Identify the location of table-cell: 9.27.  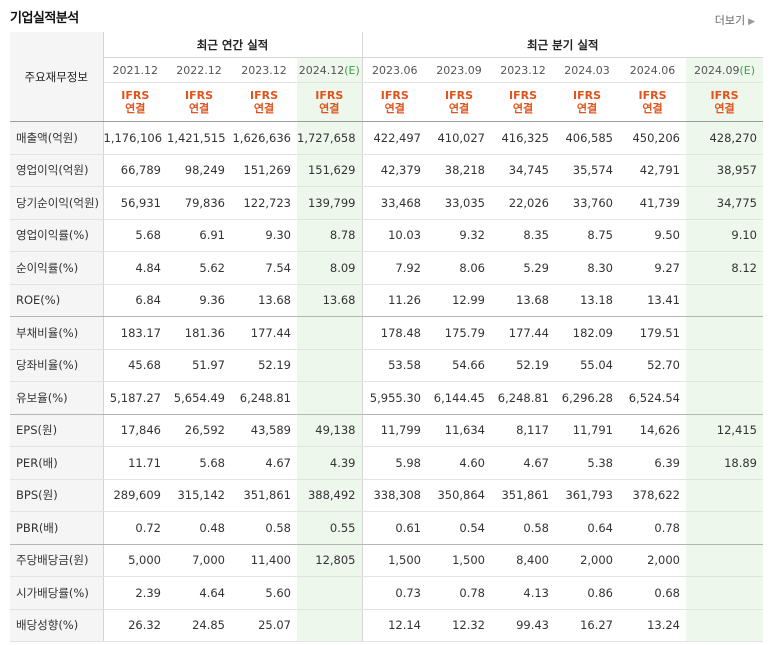
(652, 268).